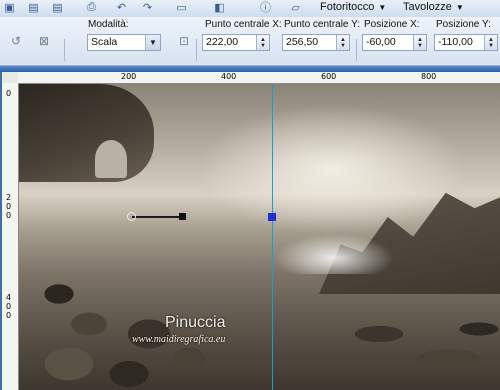 The height and width of the screenshot is (390, 500). What do you see at coordinates (129, 76) in the screenshot?
I see `ruler-label: 200` at bounding box center [129, 76].